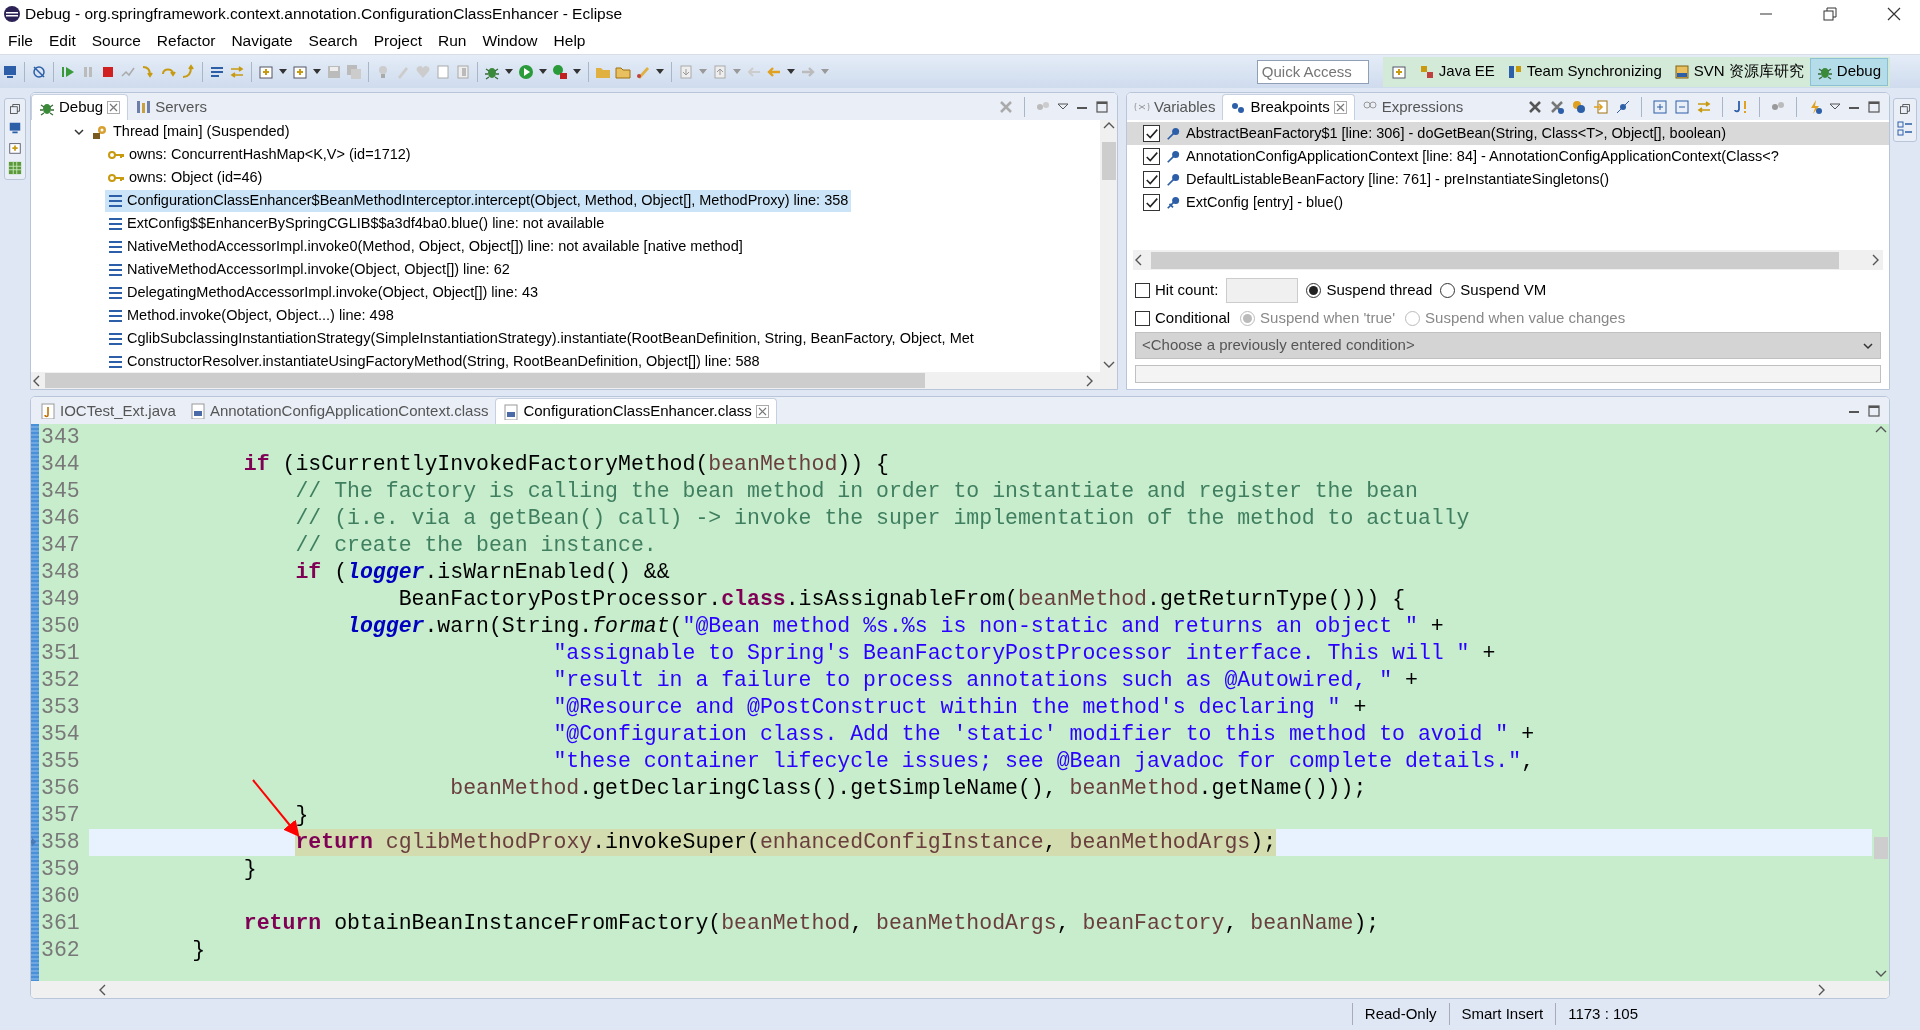 This screenshot has height=1030, width=1920. Describe the element at coordinates (541, 338) in the screenshot. I see `tree-item: CglibSubclassingInstantiationStrategy(SimpleInstantiationStrategy).instantiate(RootBeanDefinition, String, BeanFactory, Object, Met` at that location.